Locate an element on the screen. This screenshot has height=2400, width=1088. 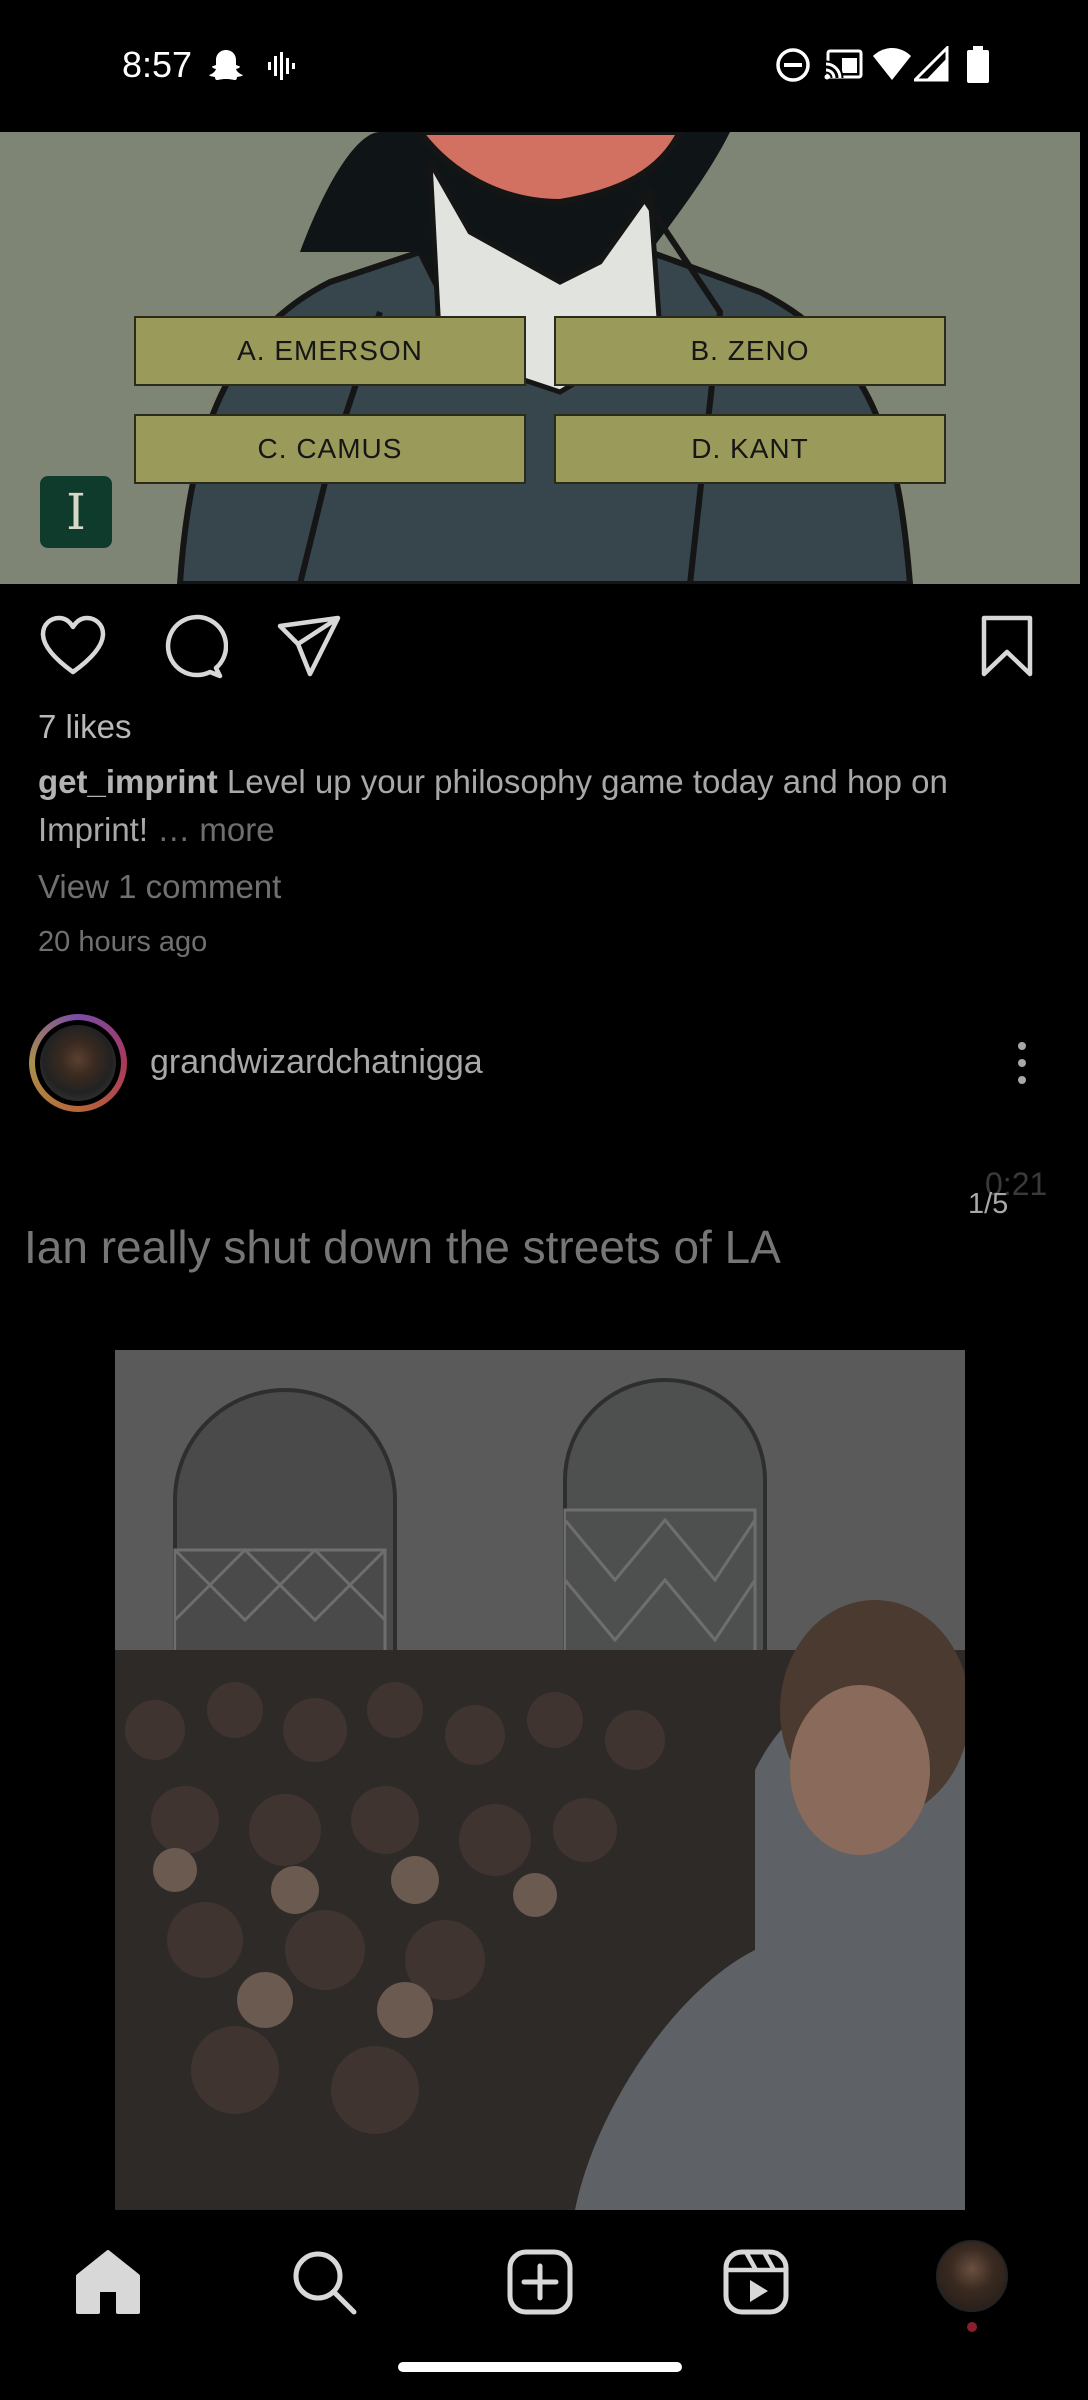
status-time: 8:57 is located at coordinates (157, 64).